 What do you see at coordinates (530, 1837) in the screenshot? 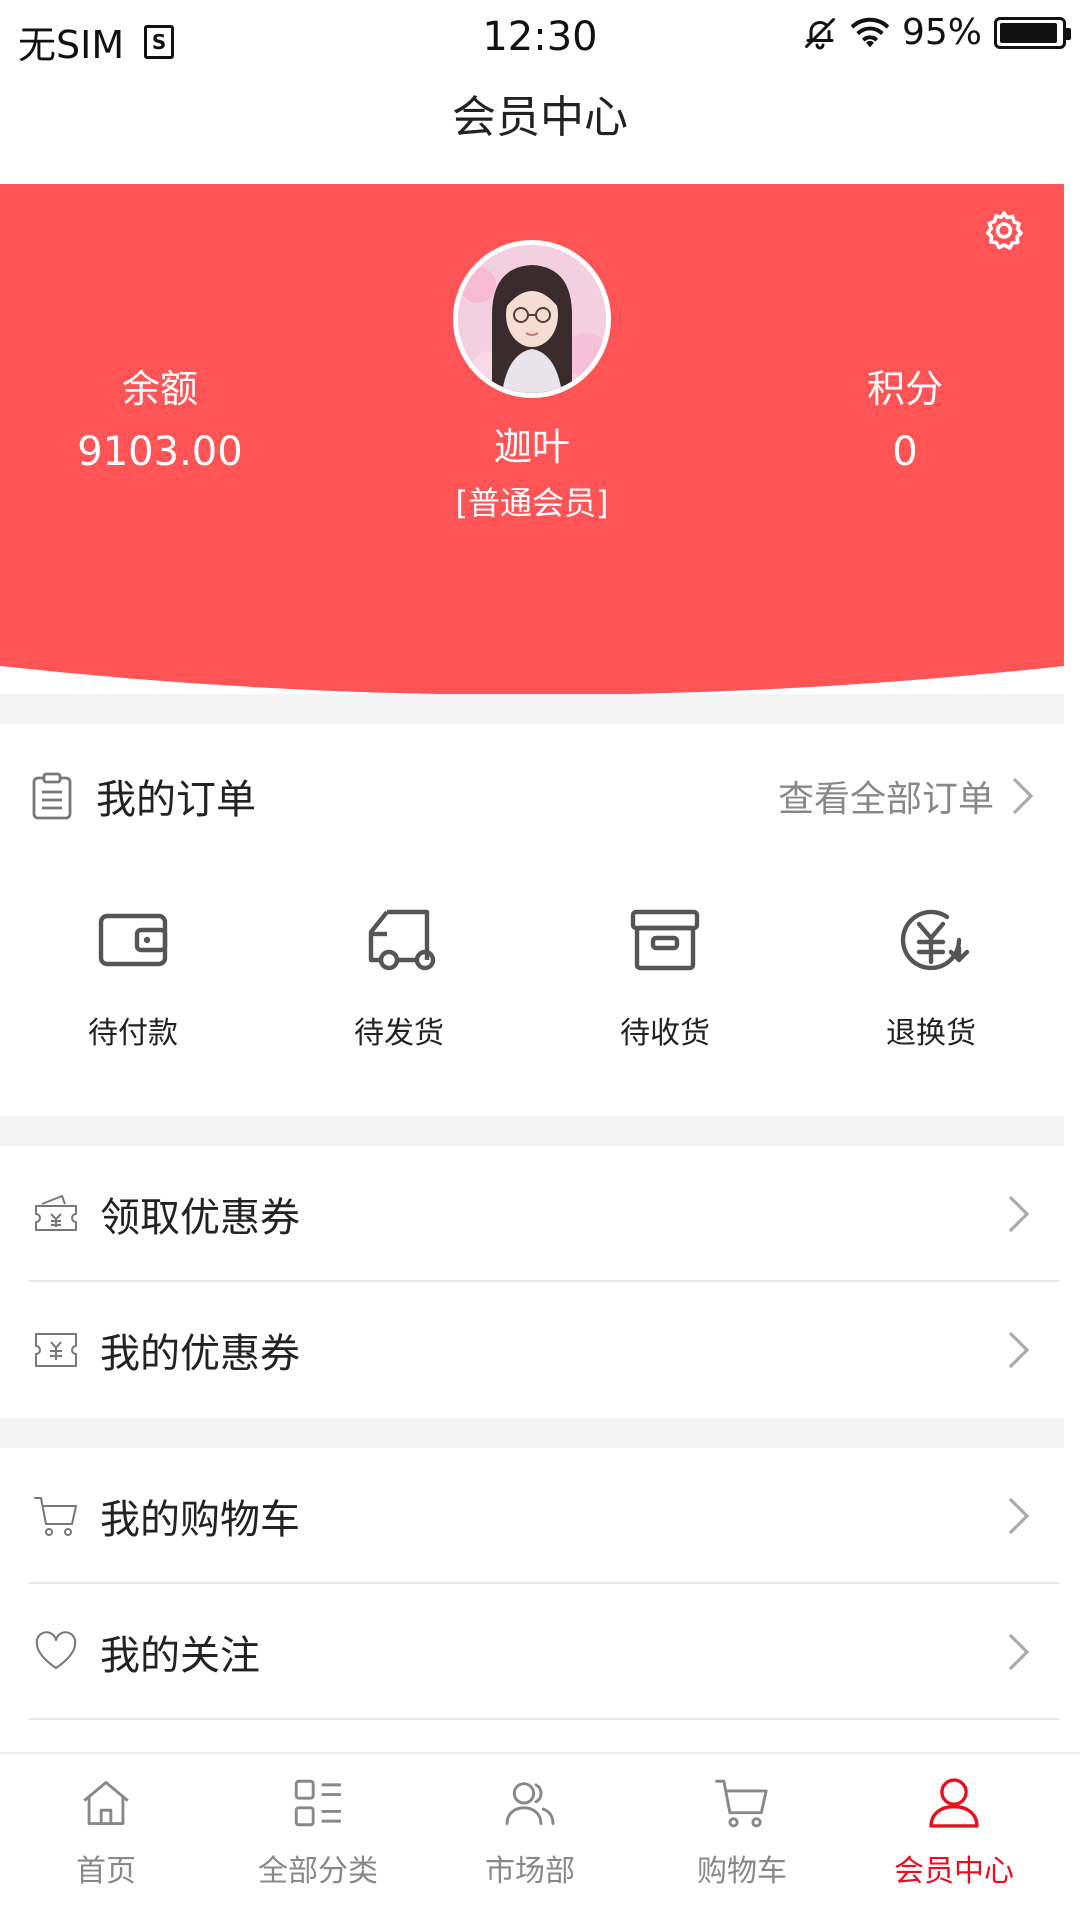
I see `tab-market: 市场部` at bounding box center [530, 1837].